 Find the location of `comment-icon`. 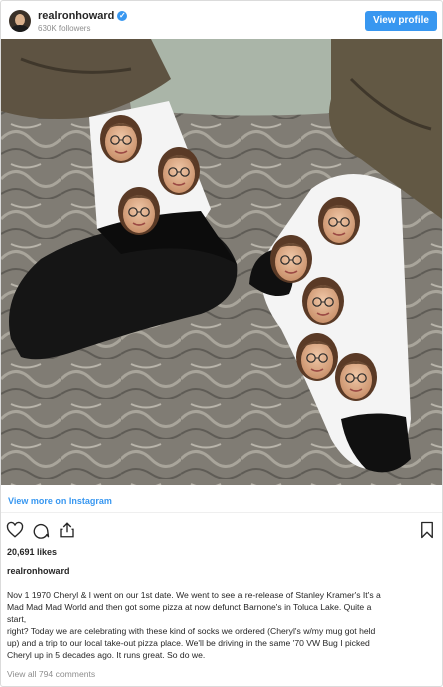

comment-icon is located at coordinates (41, 530).